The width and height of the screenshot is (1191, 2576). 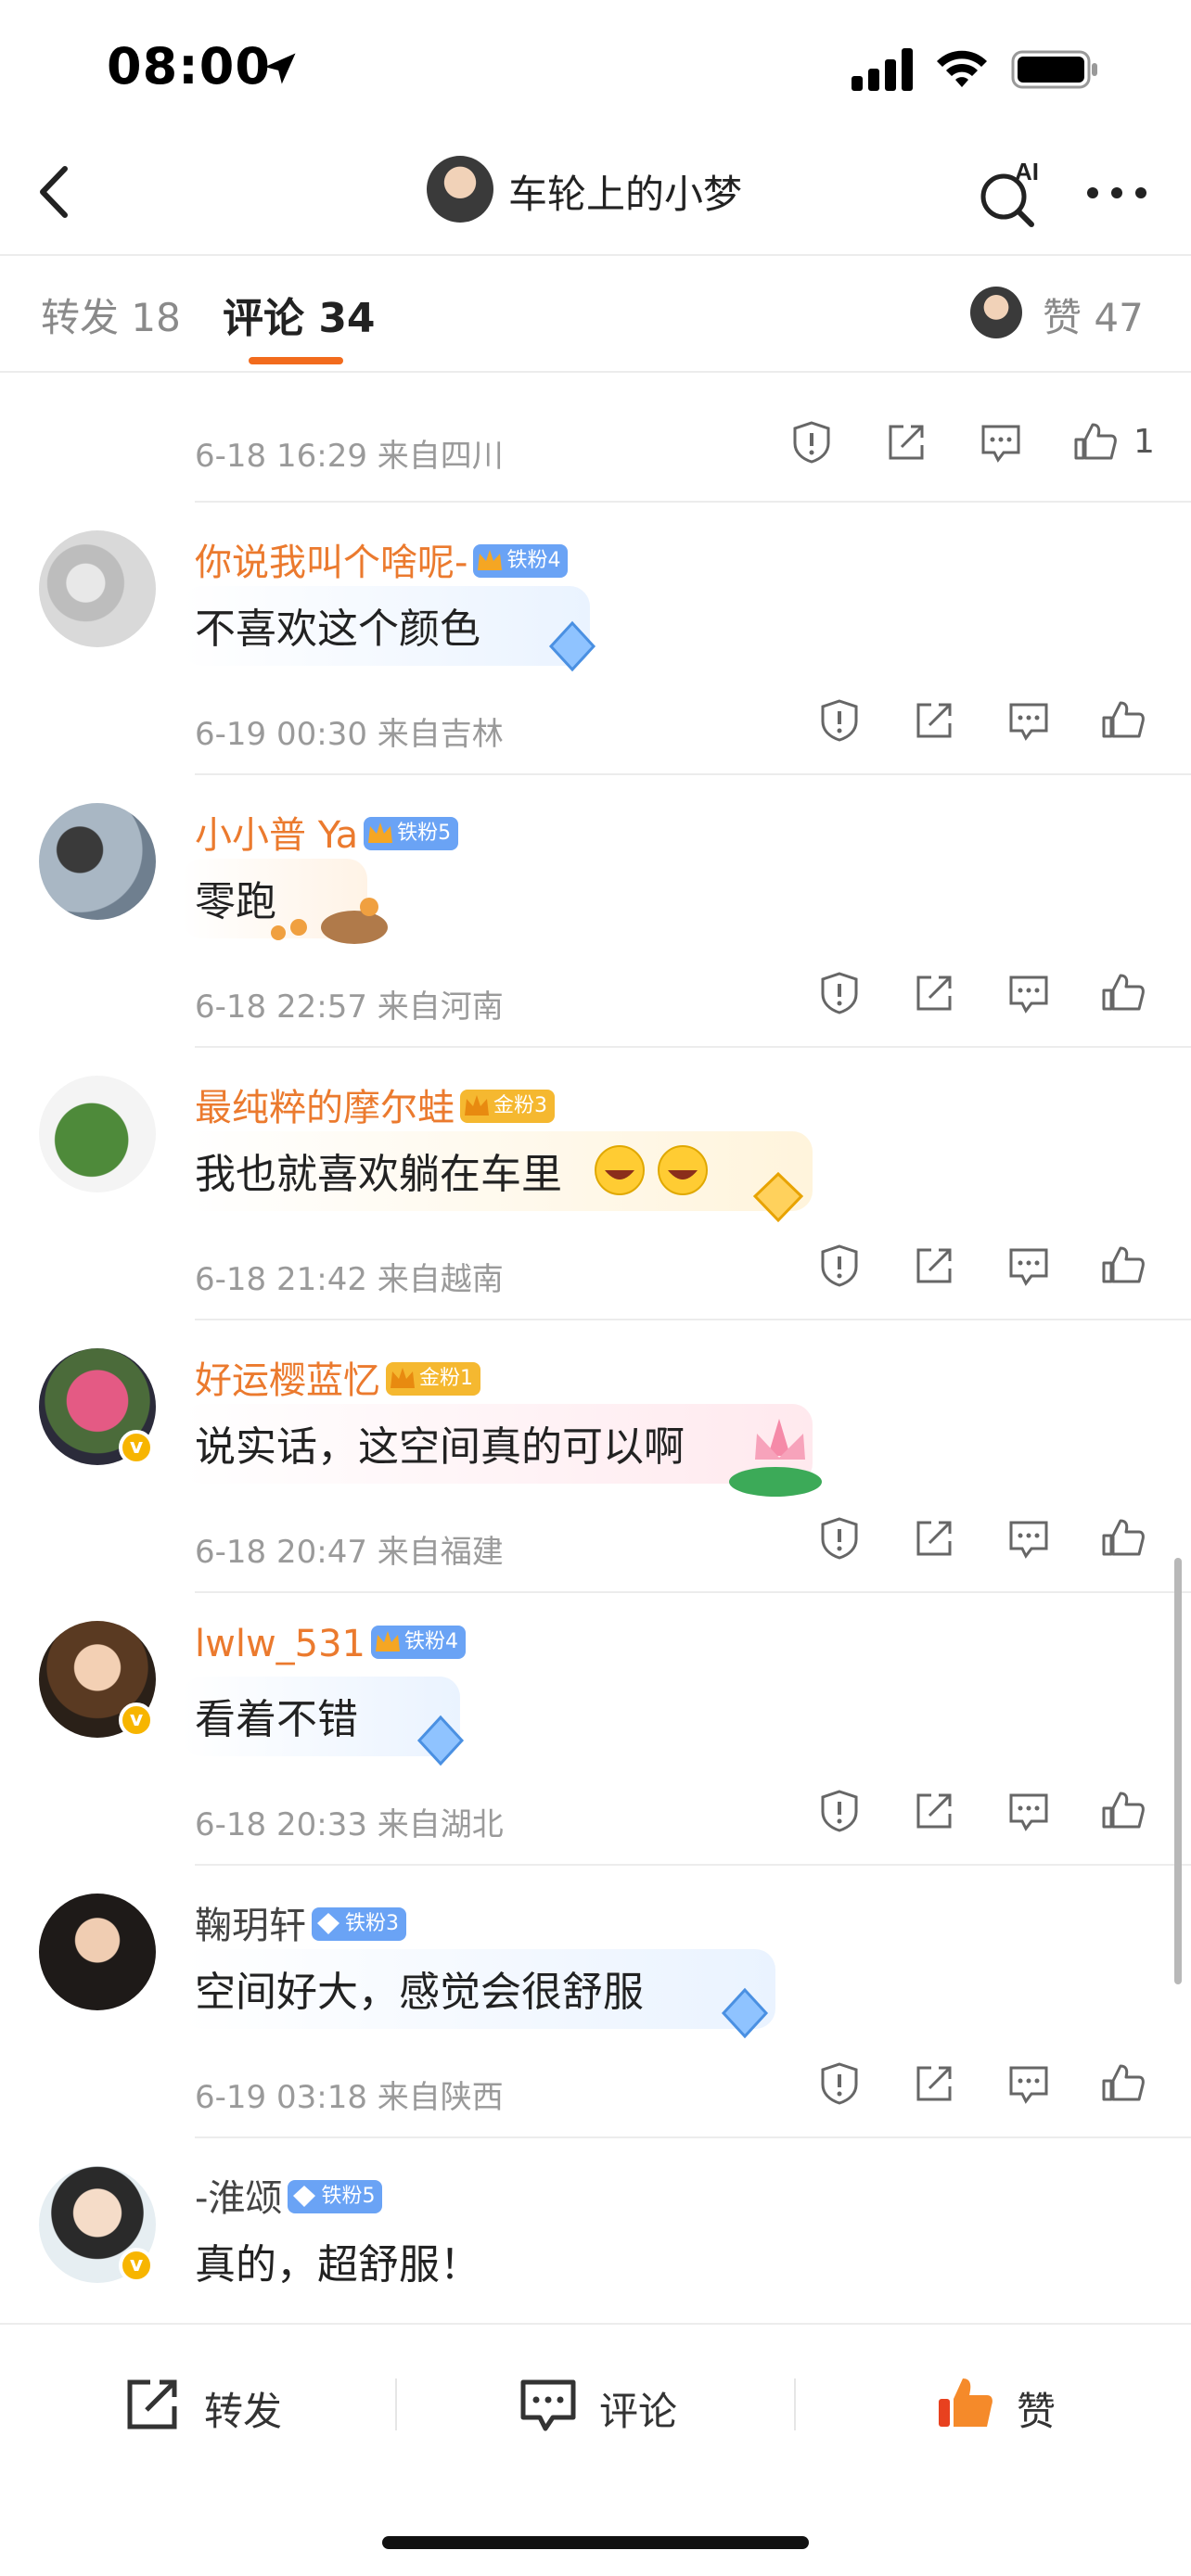 What do you see at coordinates (300, 1922) in the screenshot?
I see `comment-username: 鞠玥轩 铁粉3` at bounding box center [300, 1922].